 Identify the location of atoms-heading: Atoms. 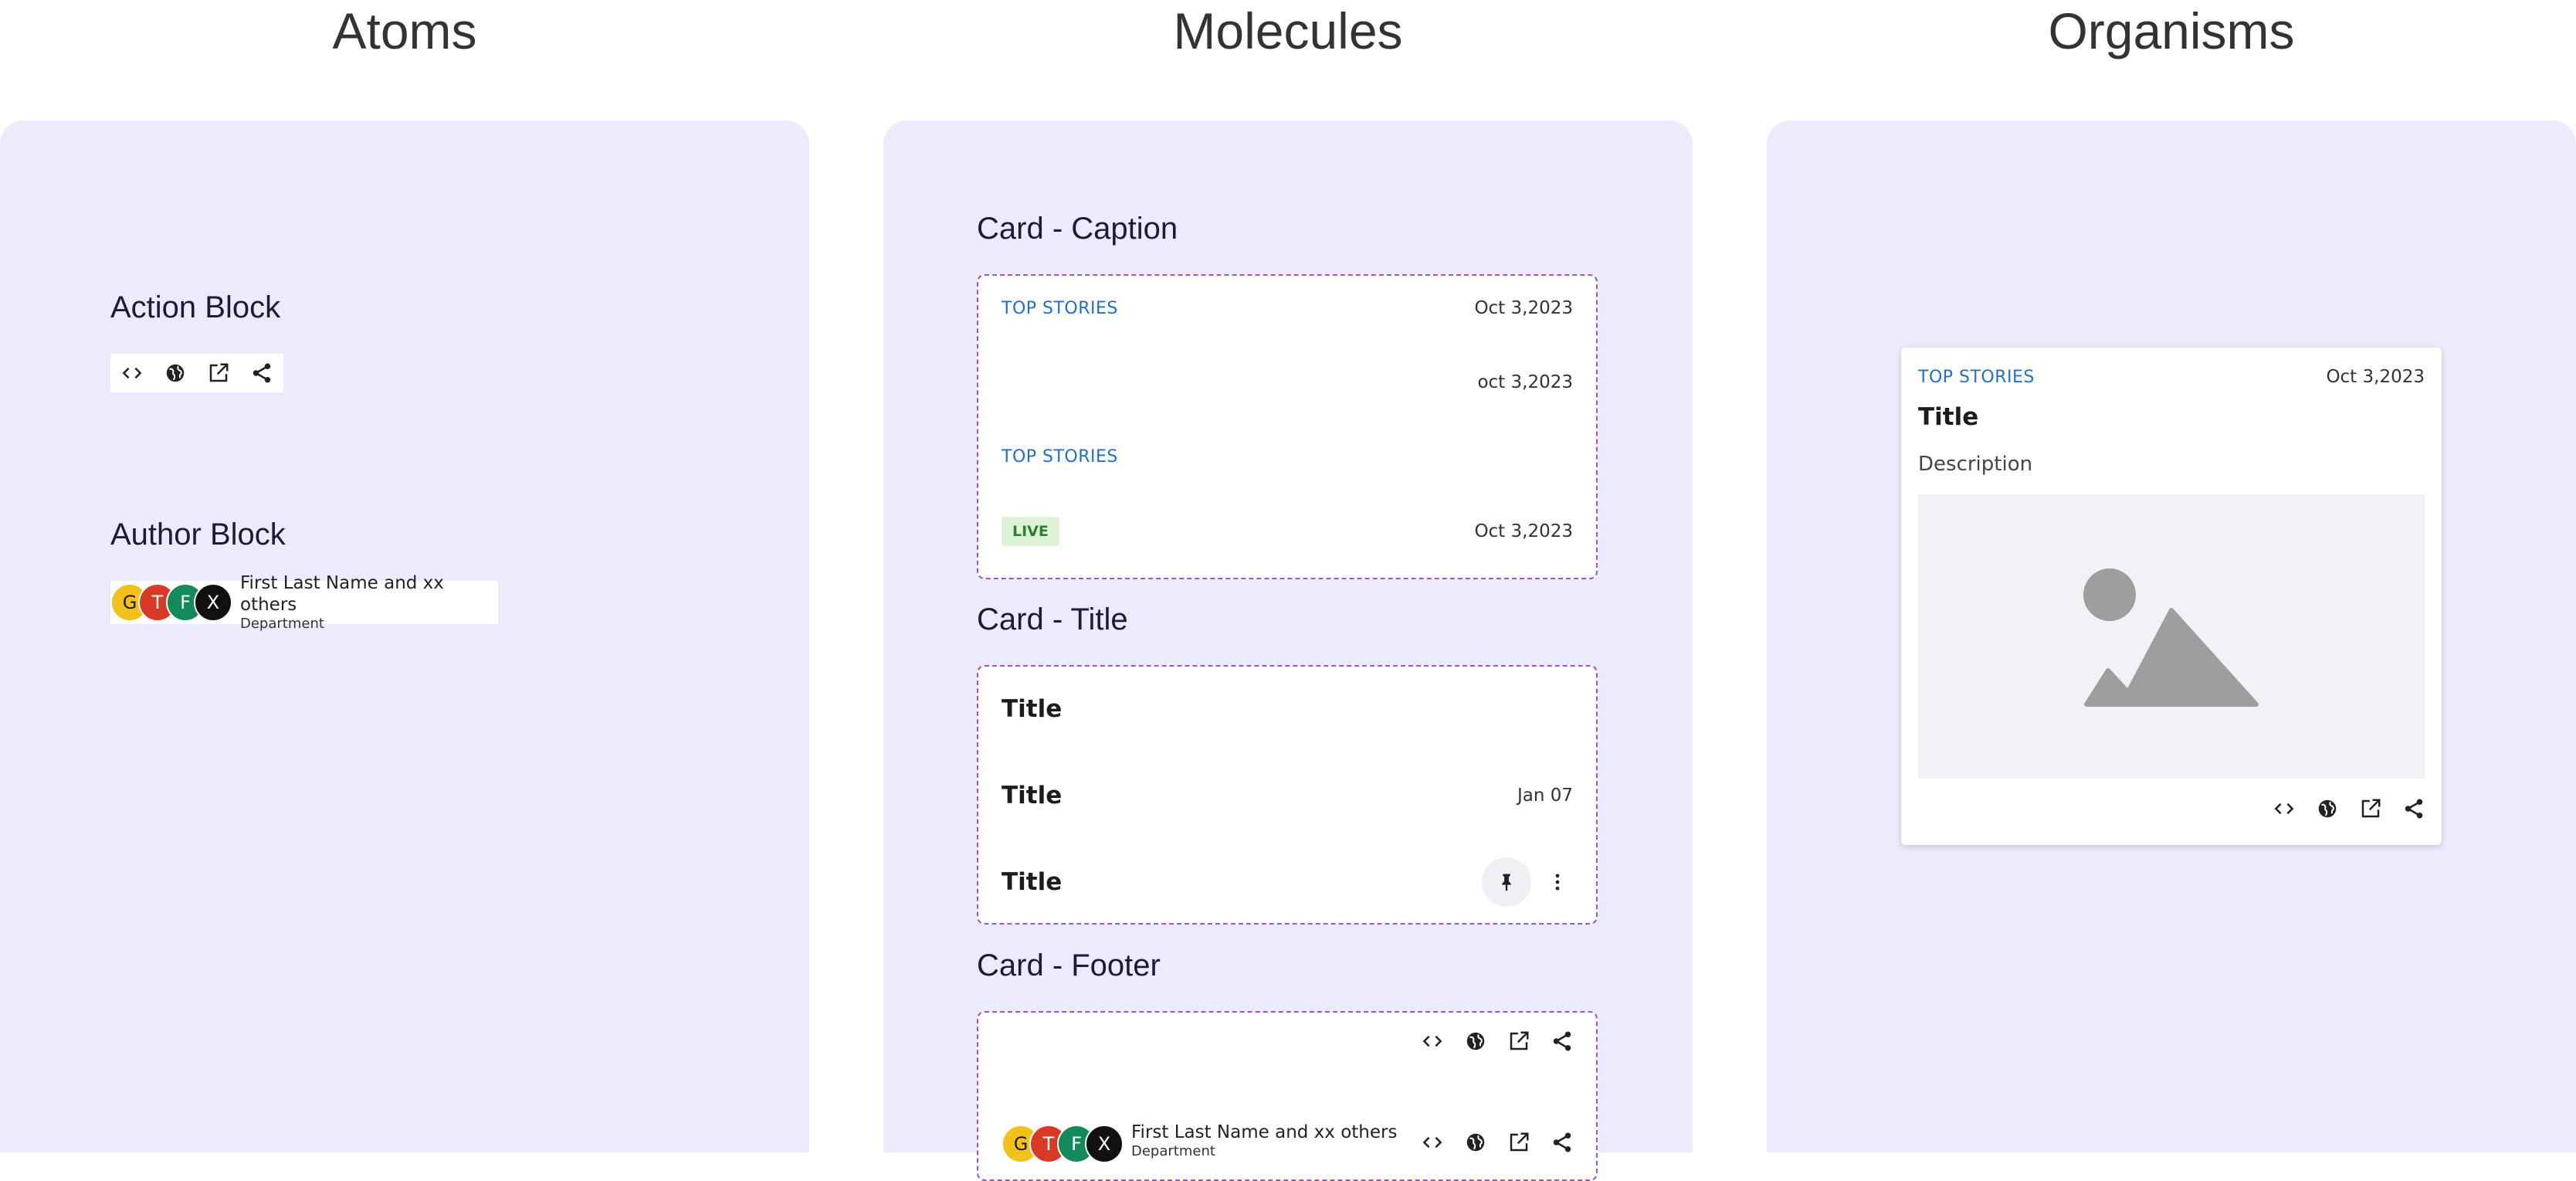
(404, 31).